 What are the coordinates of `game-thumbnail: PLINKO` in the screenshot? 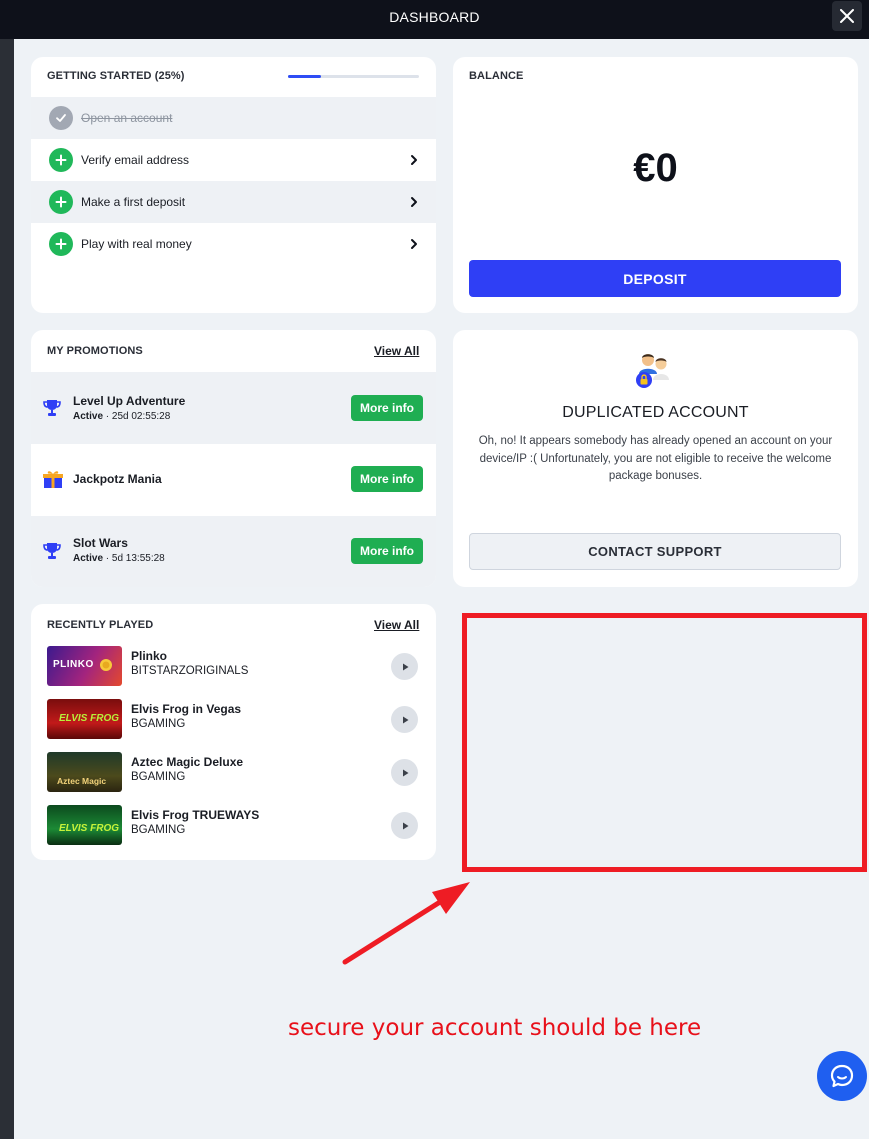 It's located at (84, 666).